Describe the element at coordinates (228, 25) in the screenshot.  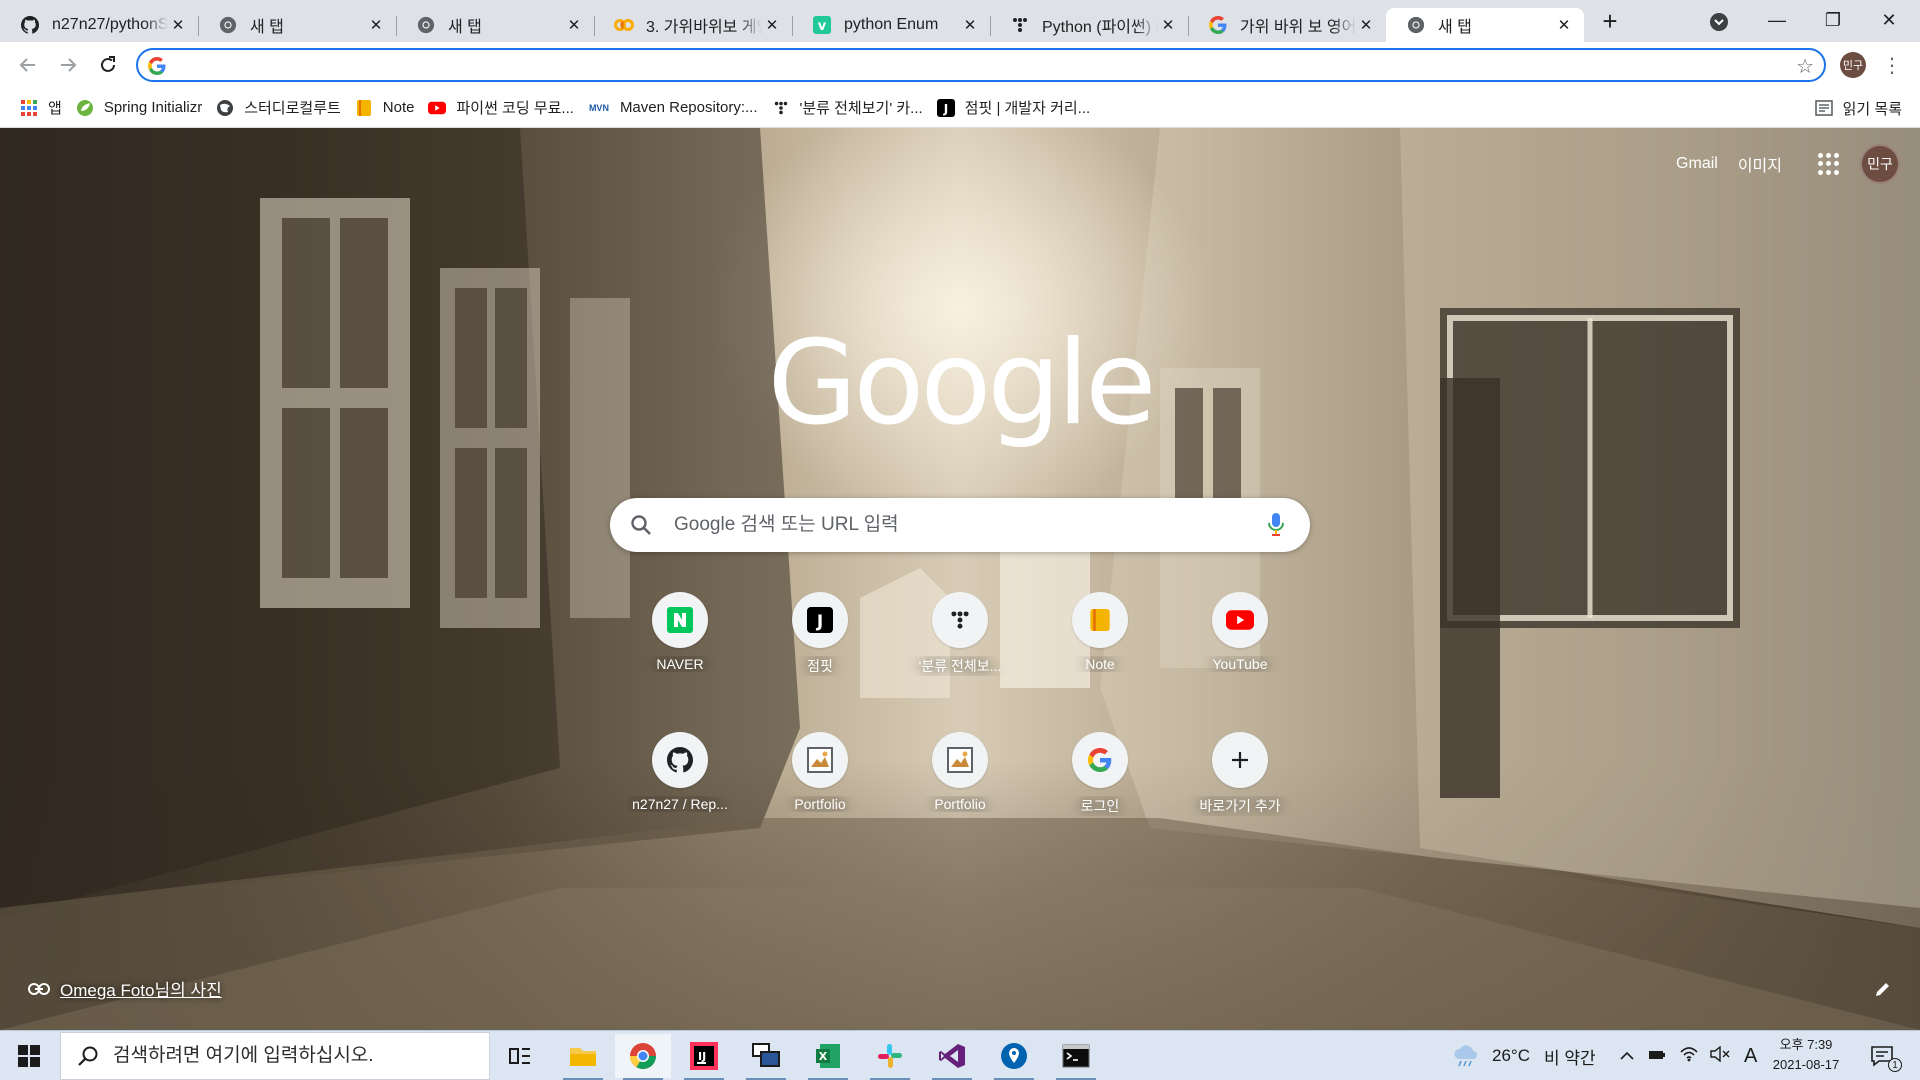
I see `chrome-icon` at that location.